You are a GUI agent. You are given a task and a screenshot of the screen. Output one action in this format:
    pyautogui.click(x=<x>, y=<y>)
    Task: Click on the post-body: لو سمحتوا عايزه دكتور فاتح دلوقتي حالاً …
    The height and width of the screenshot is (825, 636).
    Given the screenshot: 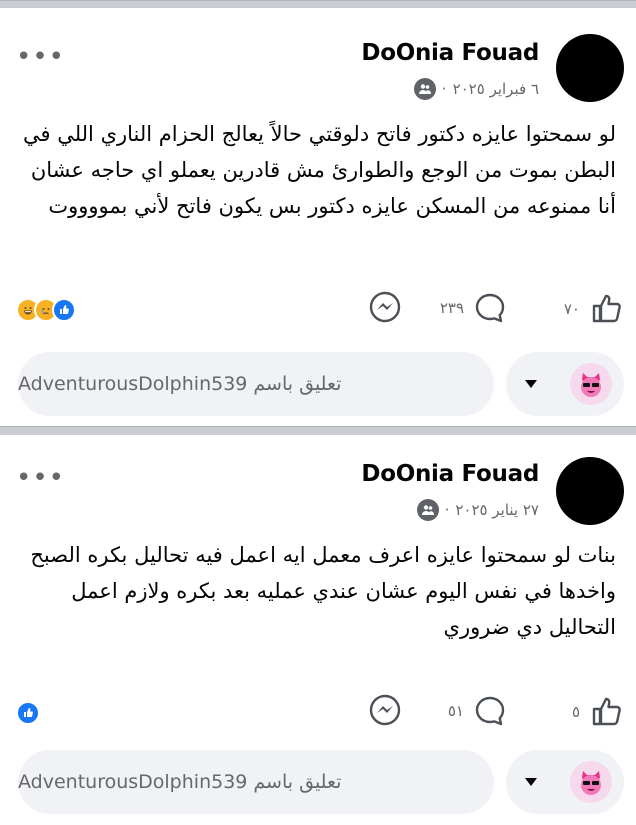 What is the action you would take?
    pyautogui.click(x=319, y=170)
    